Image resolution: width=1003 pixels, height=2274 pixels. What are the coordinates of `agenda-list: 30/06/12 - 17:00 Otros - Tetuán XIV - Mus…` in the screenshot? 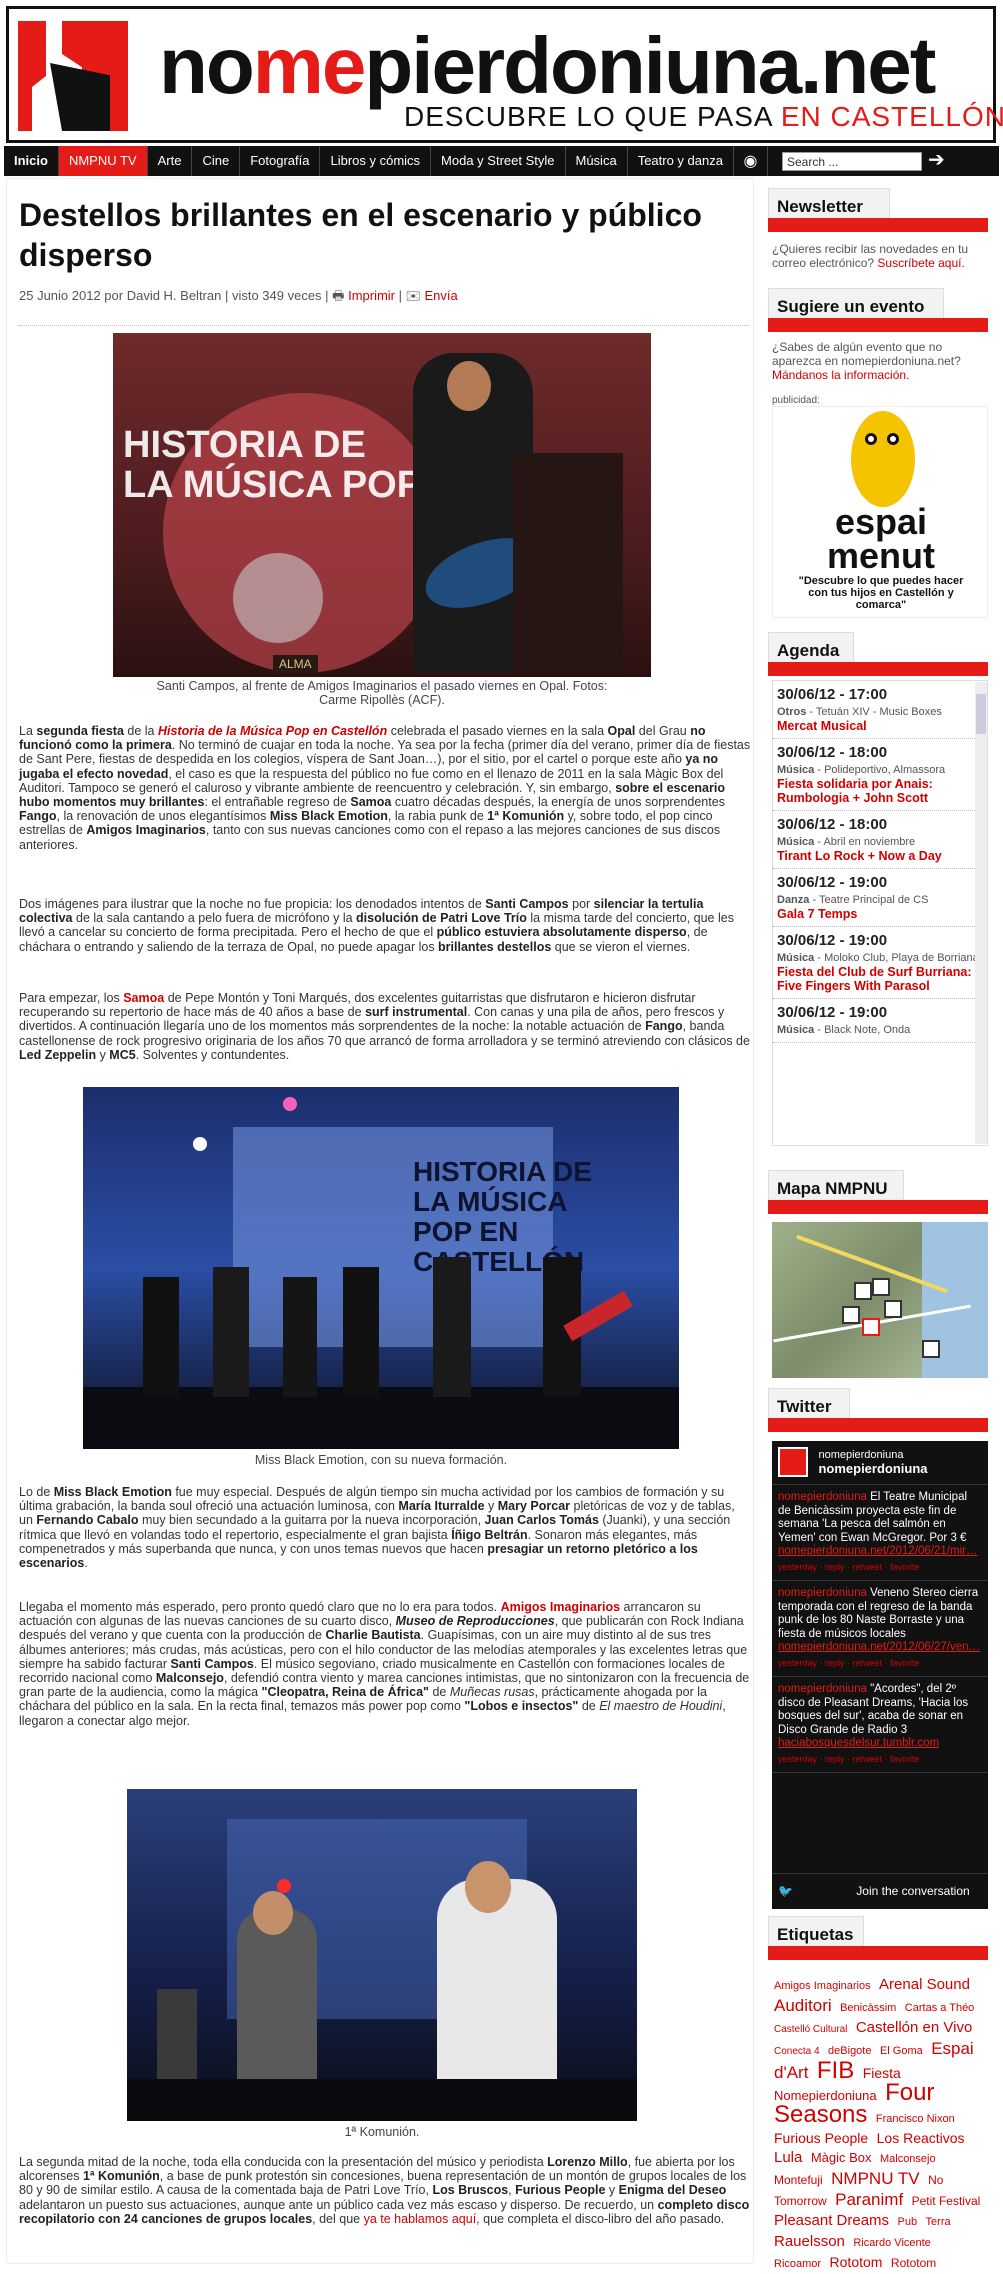 It's located at (880, 913).